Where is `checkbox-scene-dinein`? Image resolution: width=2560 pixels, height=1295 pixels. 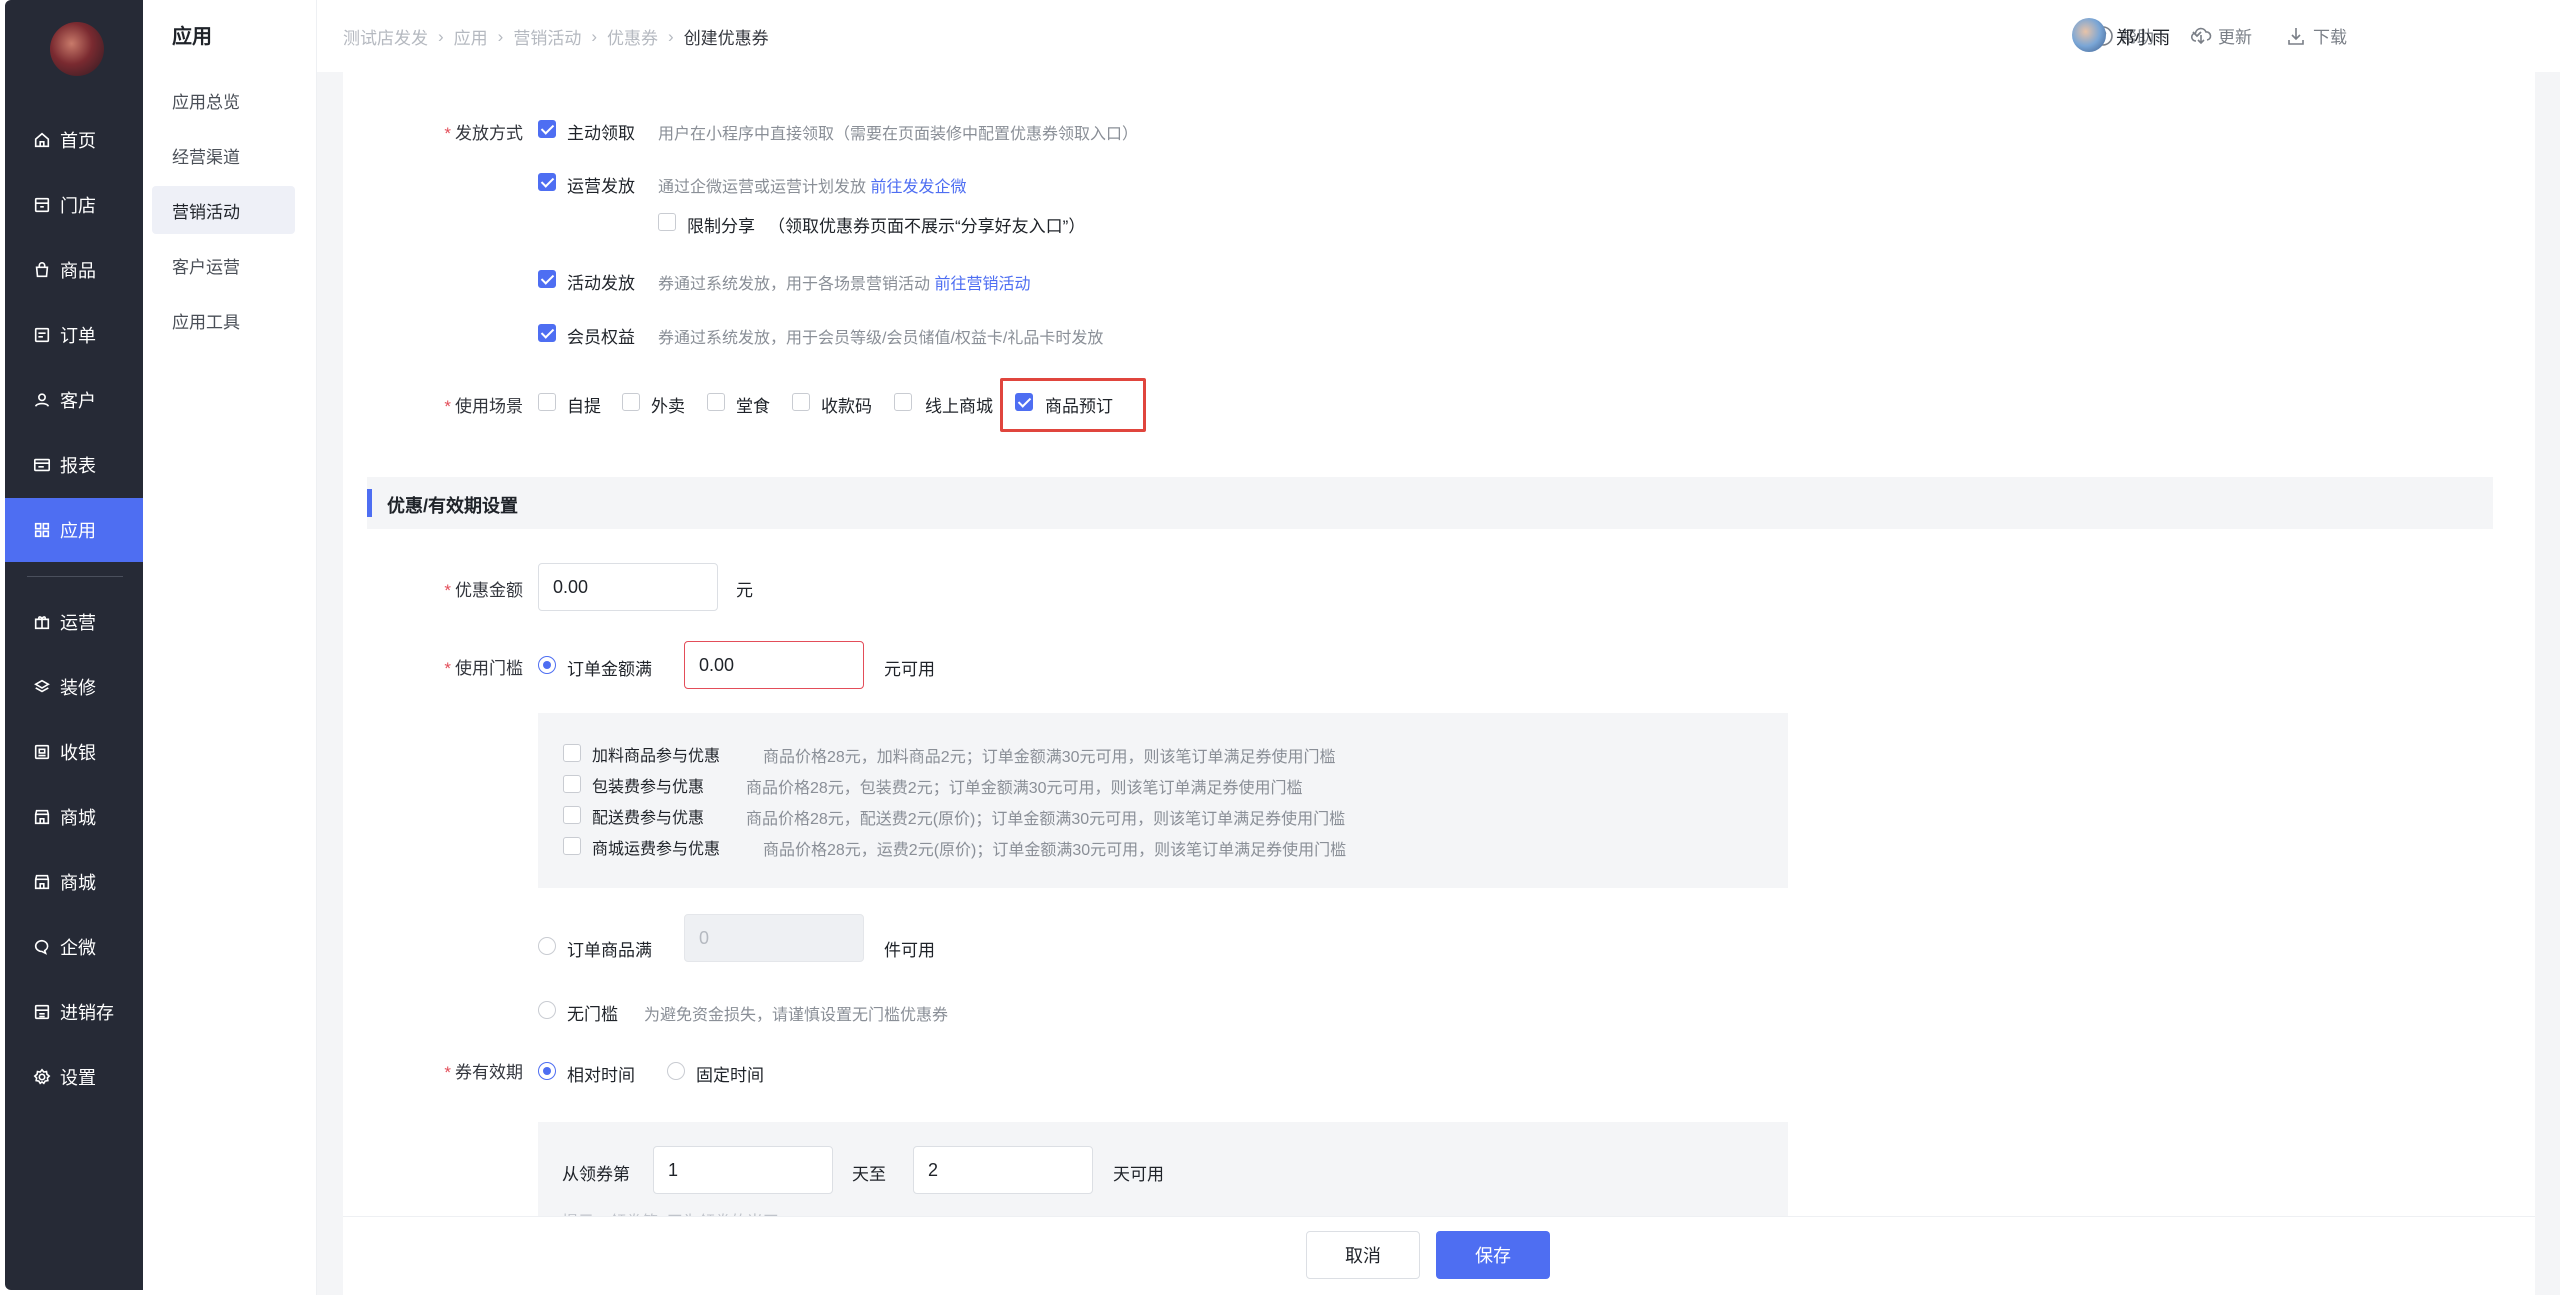
checkbox-scene-dinein is located at coordinates (716, 402).